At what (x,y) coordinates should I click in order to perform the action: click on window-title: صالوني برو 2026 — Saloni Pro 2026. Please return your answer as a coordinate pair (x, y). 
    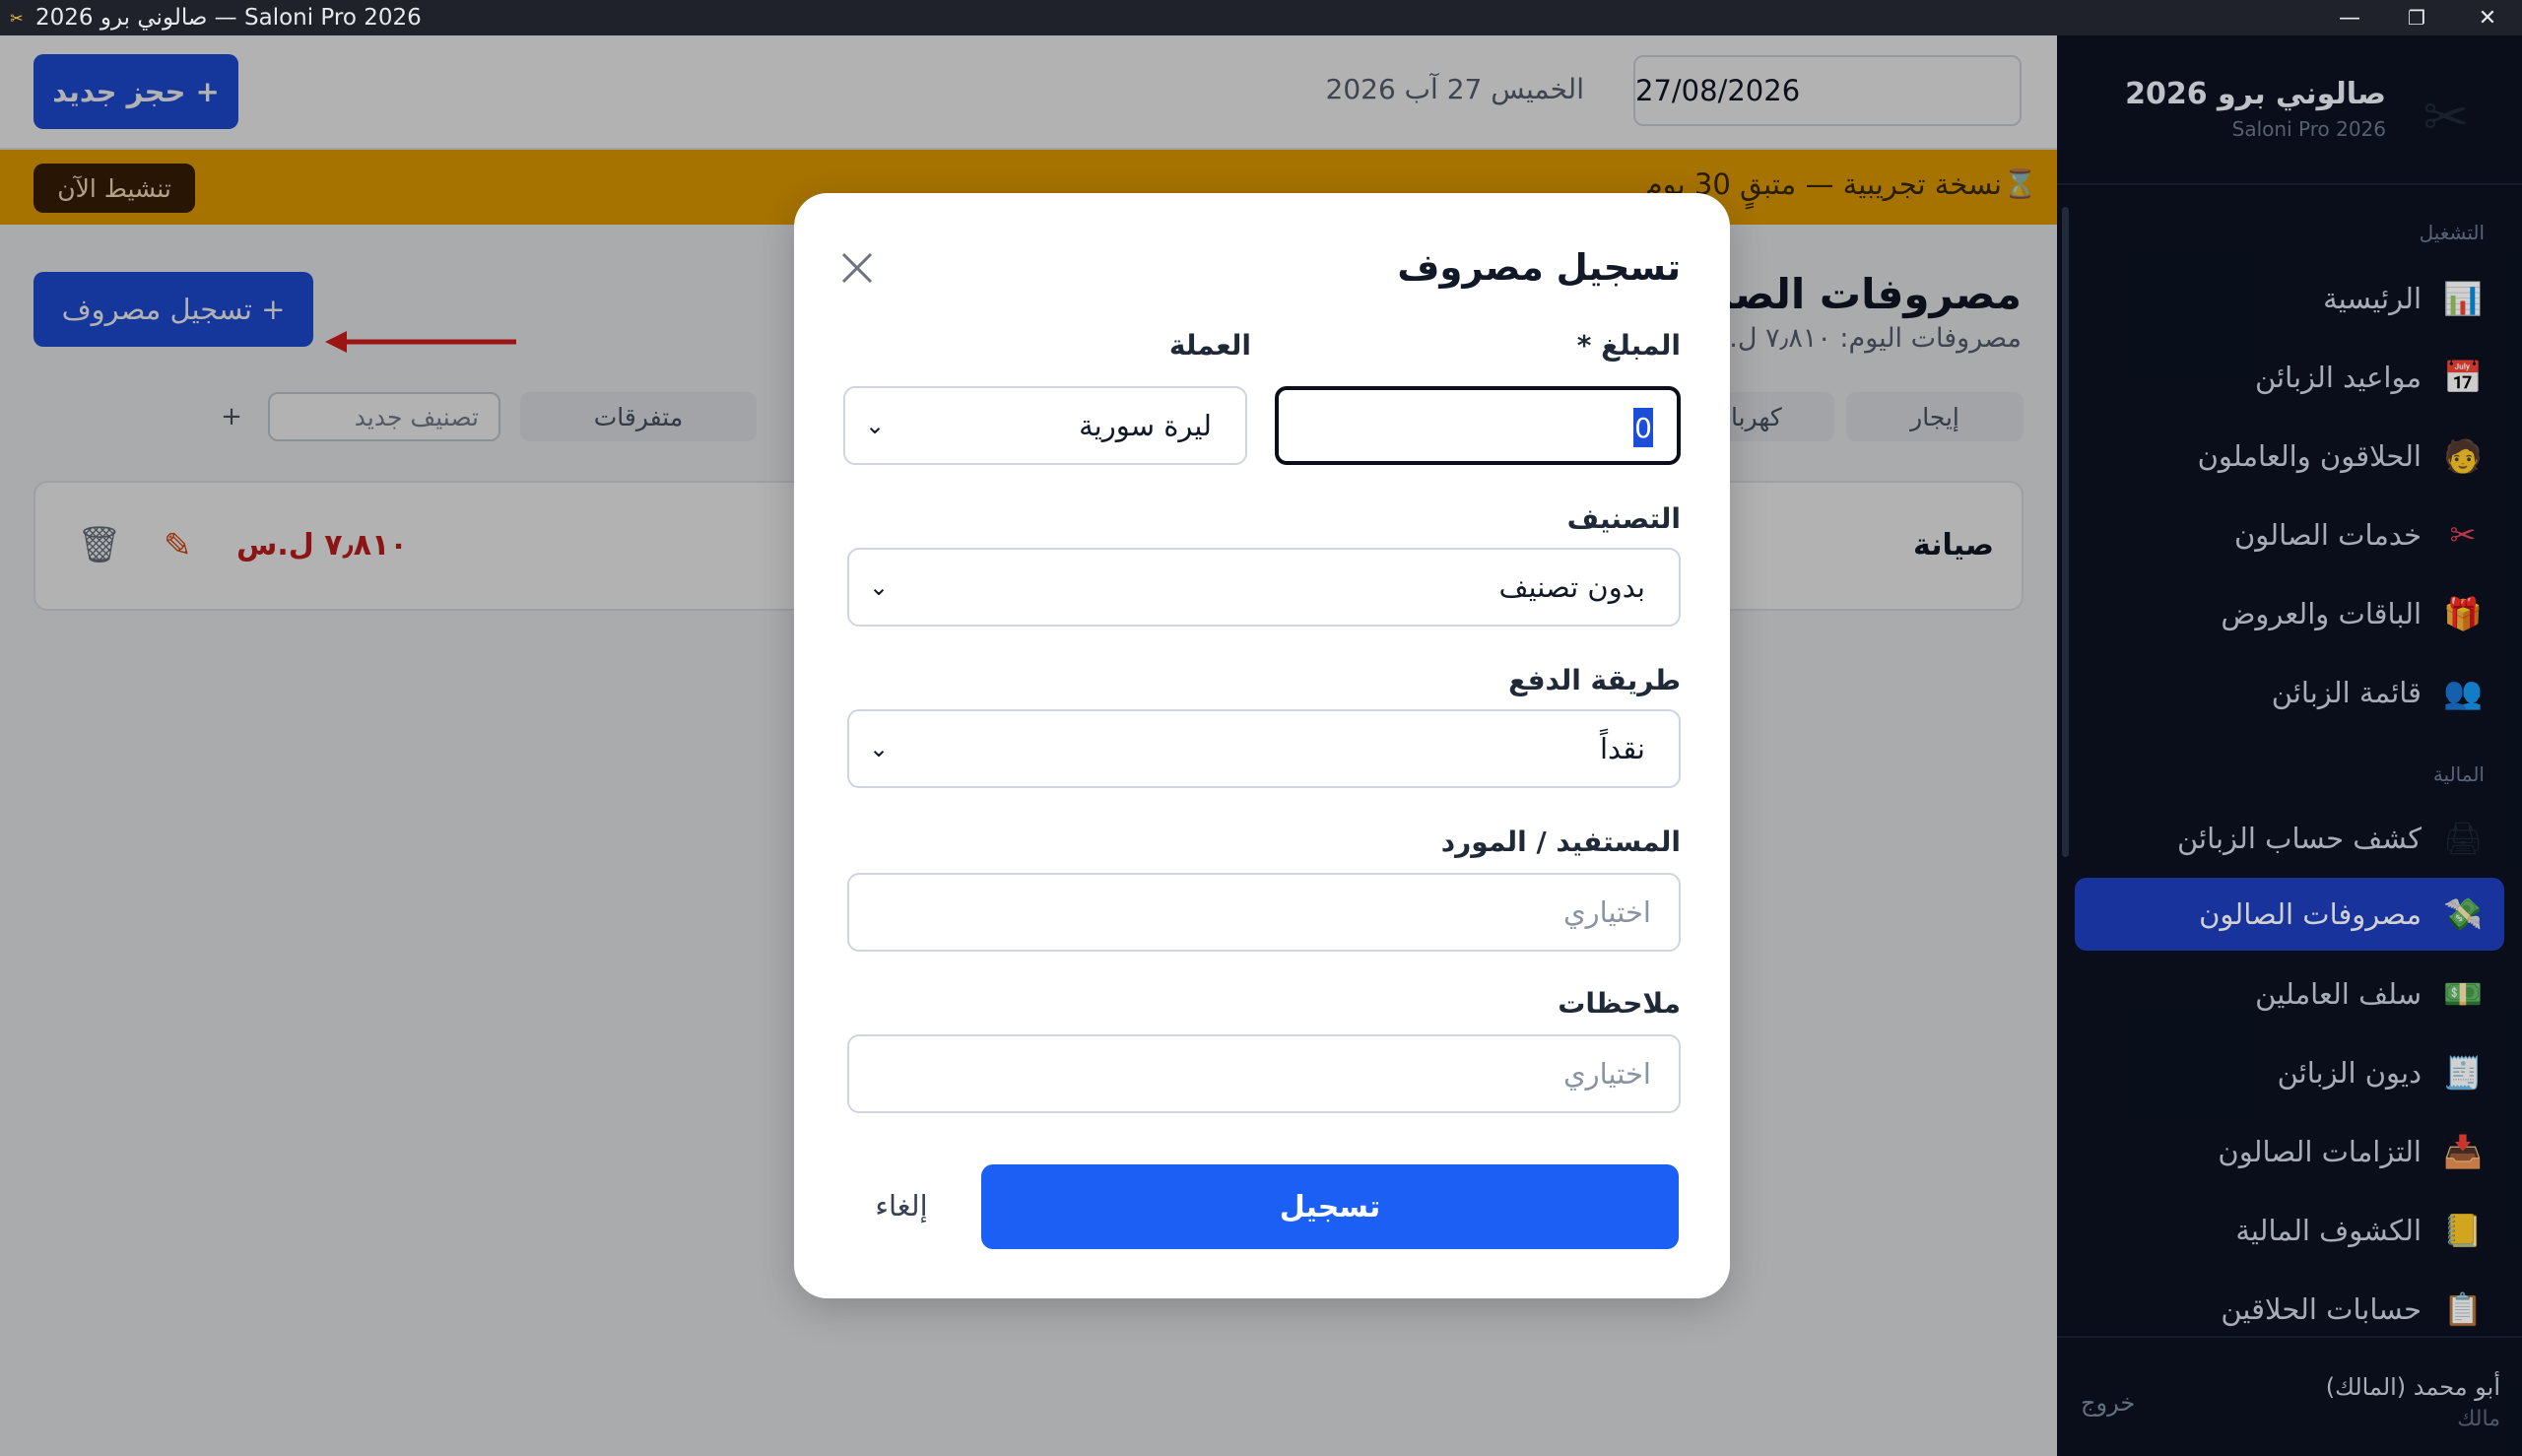
    Looking at the image, I should click on (228, 18).